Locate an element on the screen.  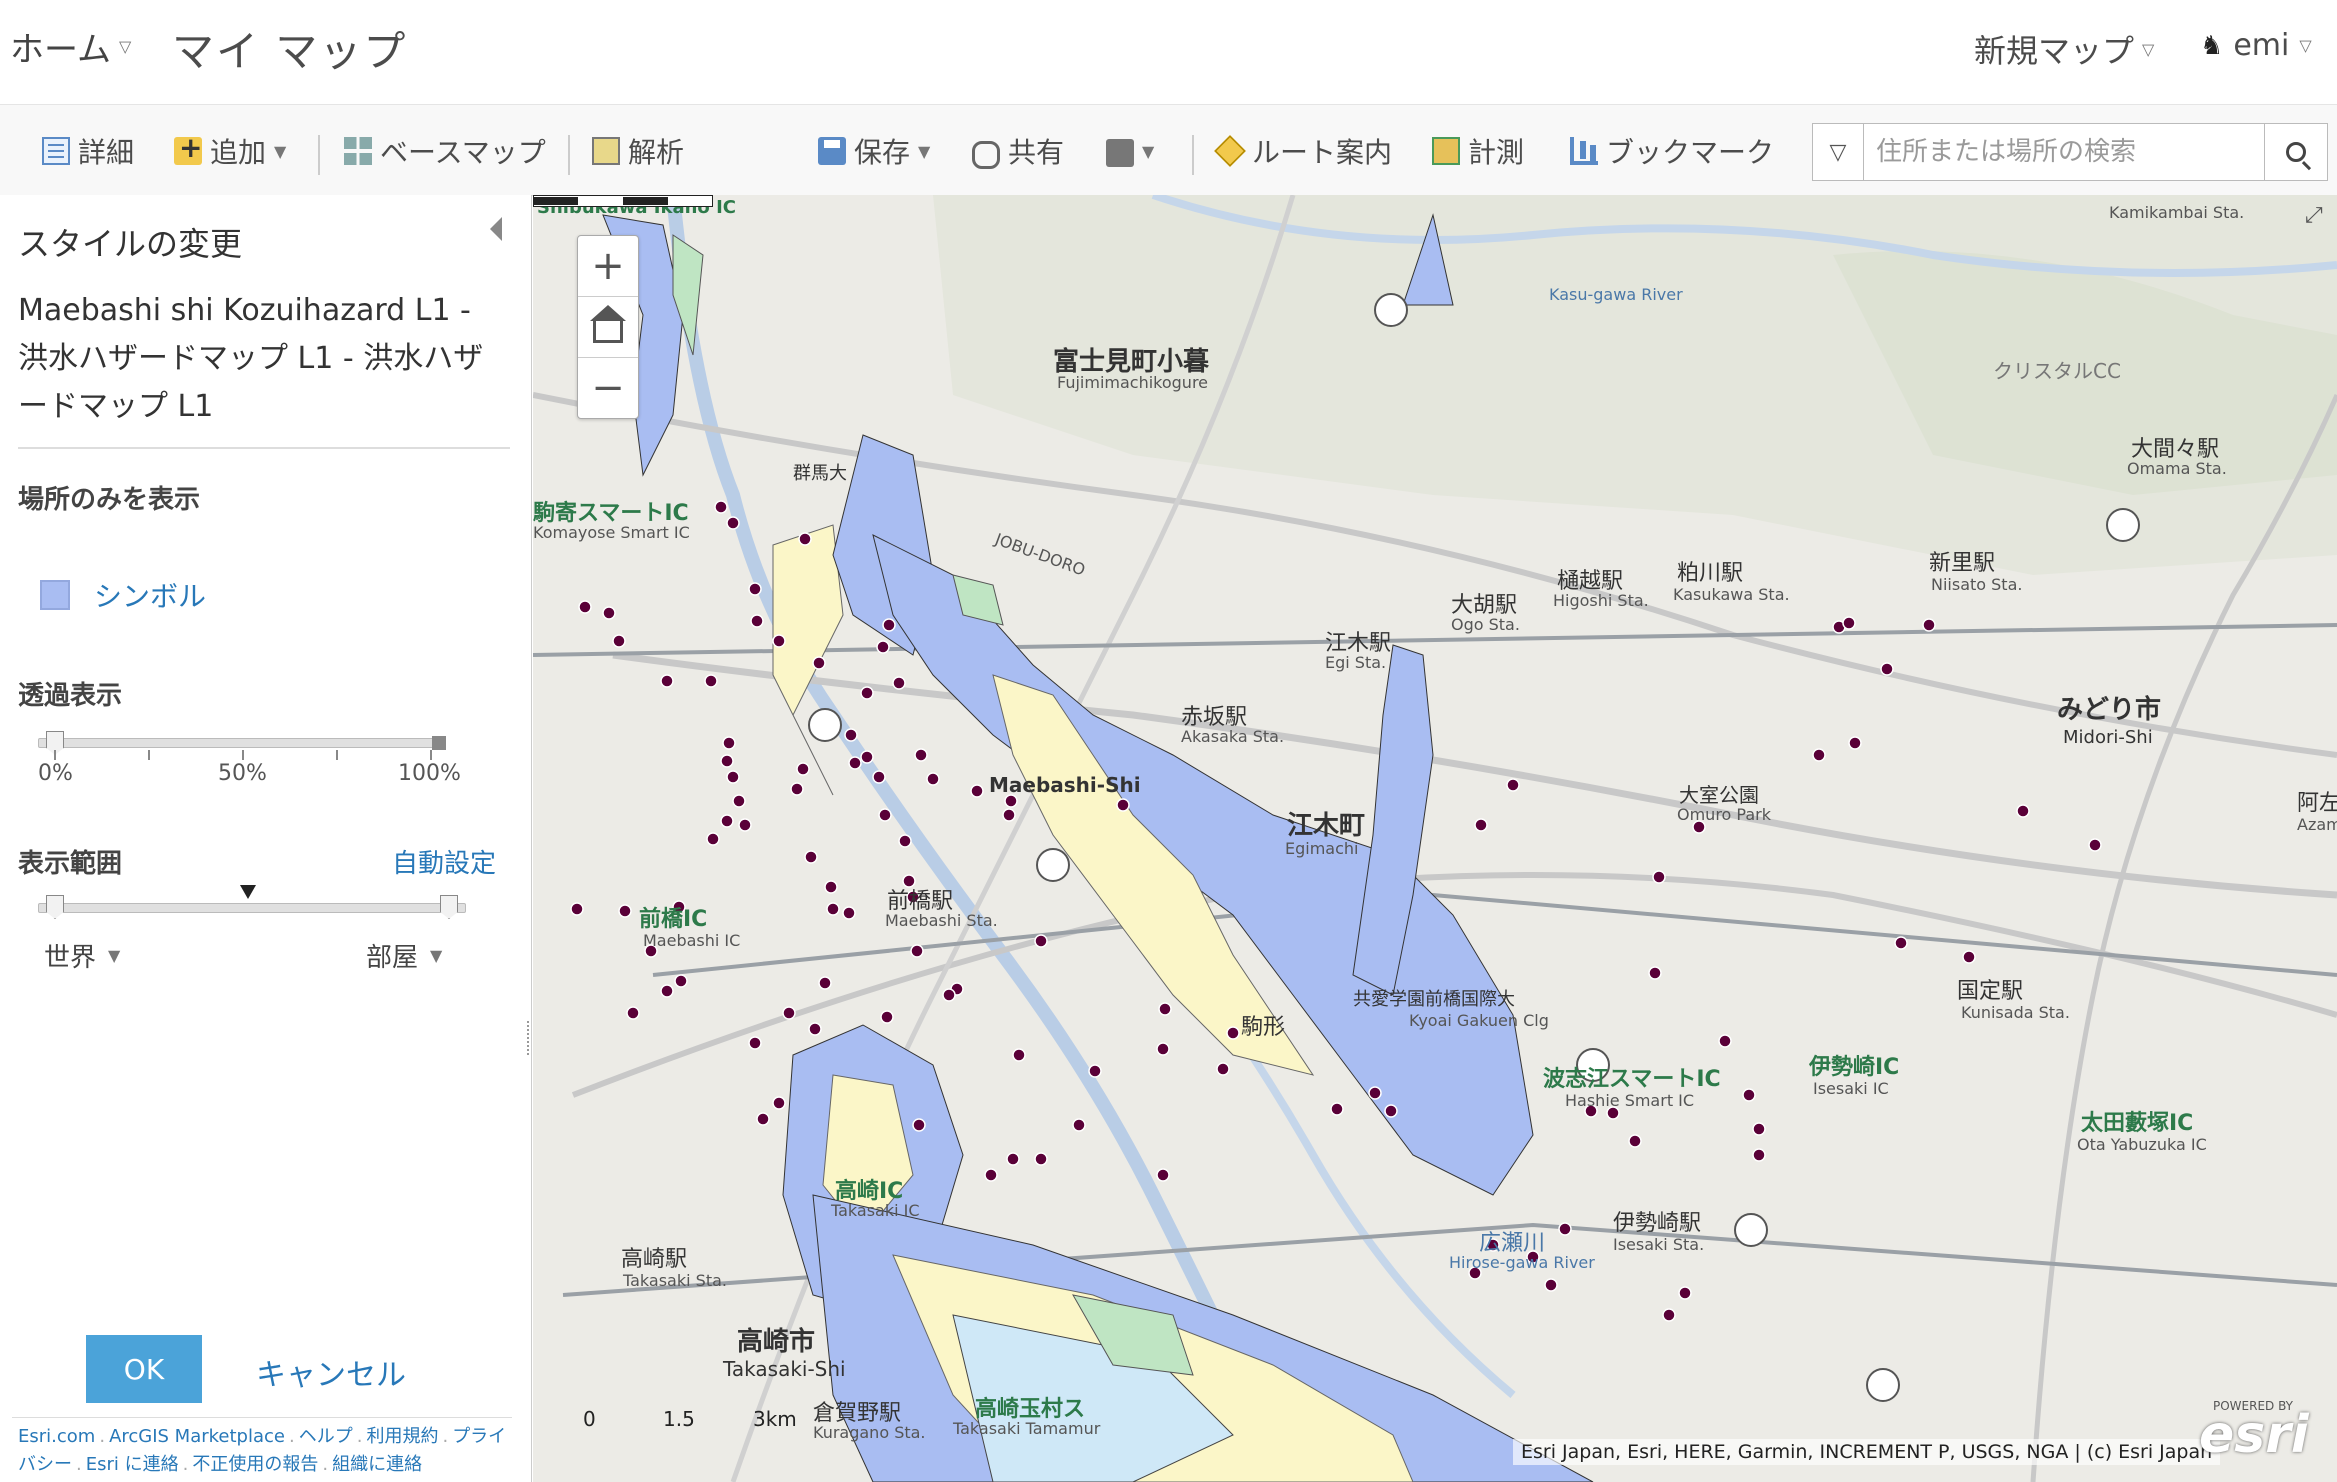
route-sign-icon is located at coordinates (1230, 151).